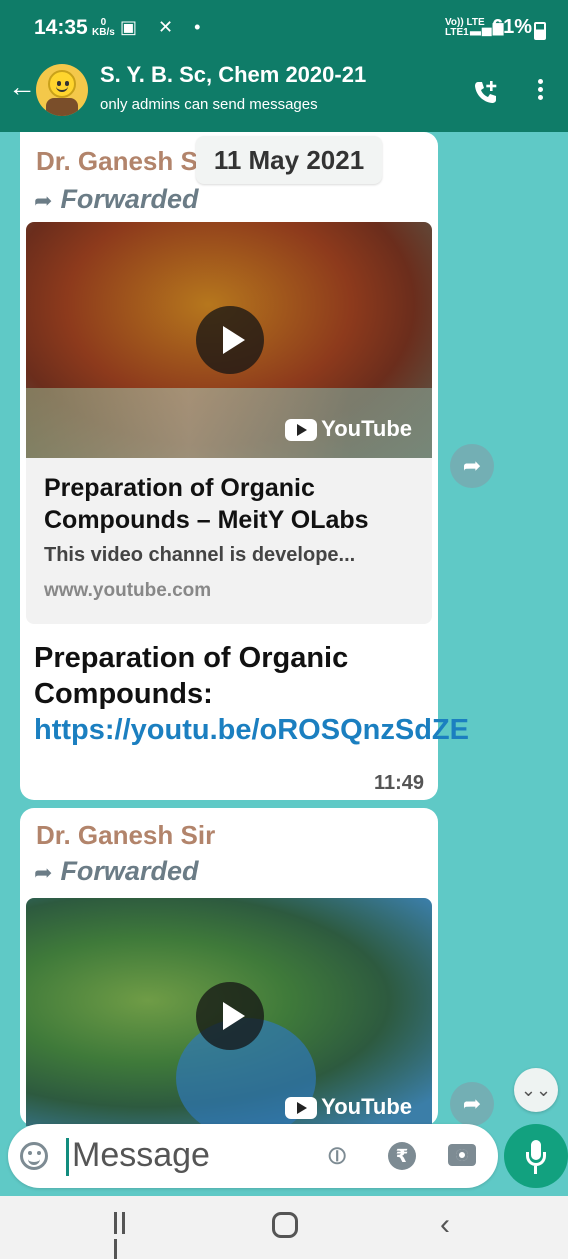  What do you see at coordinates (22, 87) in the screenshot?
I see `back-arrow-icon: ←` at bounding box center [22, 87].